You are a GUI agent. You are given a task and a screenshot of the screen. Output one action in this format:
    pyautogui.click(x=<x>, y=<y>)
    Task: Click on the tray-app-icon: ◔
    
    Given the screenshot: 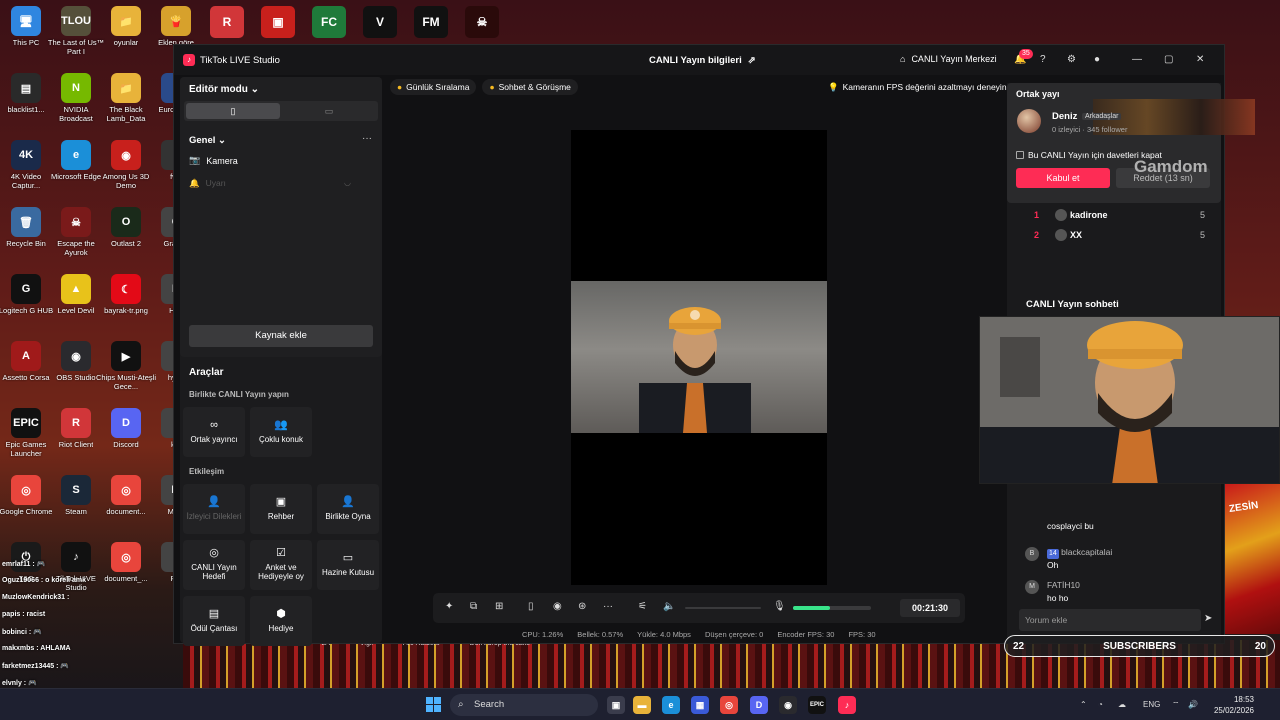 What is the action you would take?
    pyautogui.click(x=1100, y=704)
    